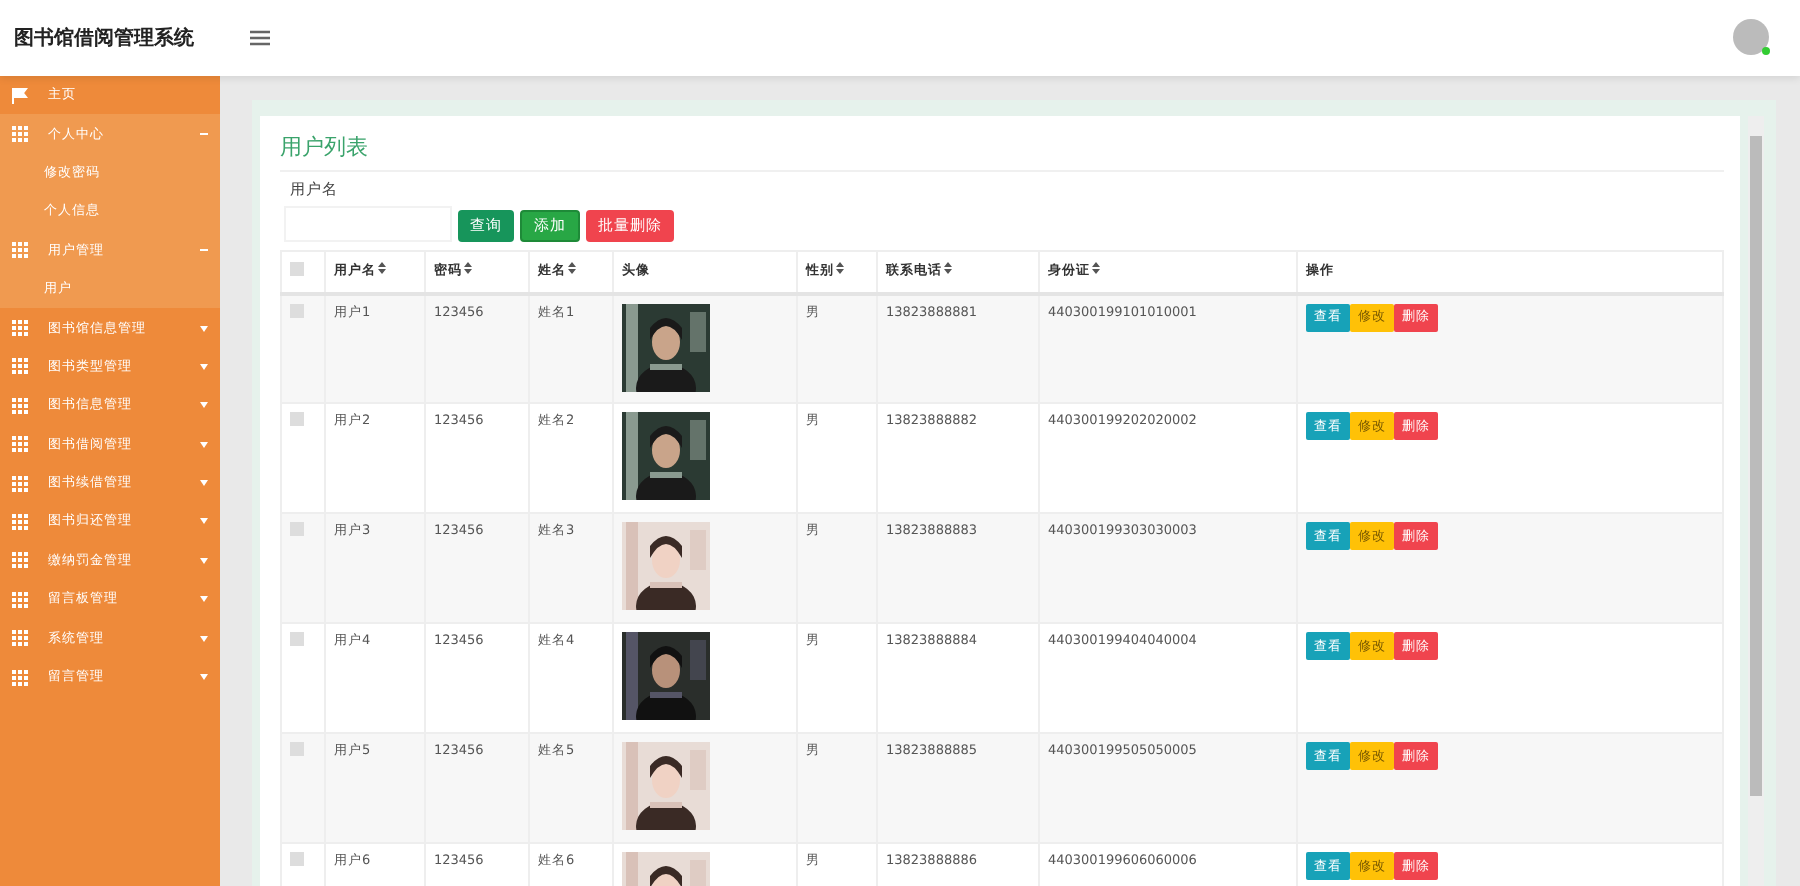 This screenshot has width=1800, height=886. I want to click on flag-icon, so click(20, 95).